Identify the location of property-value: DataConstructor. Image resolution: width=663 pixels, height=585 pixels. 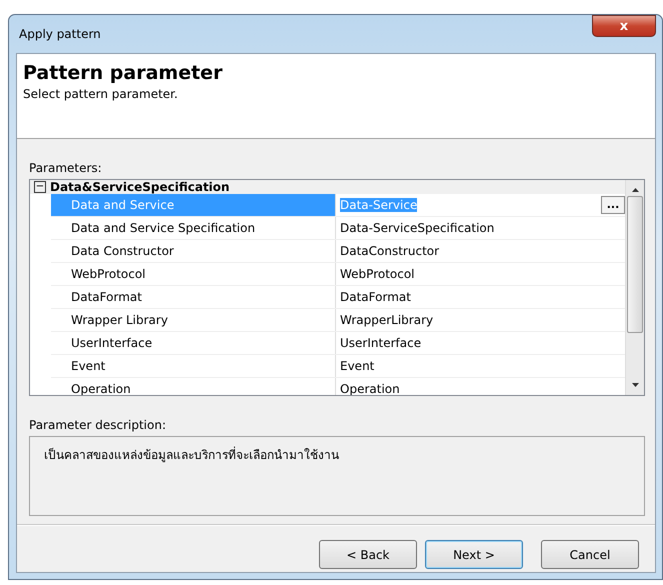
(390, 251).